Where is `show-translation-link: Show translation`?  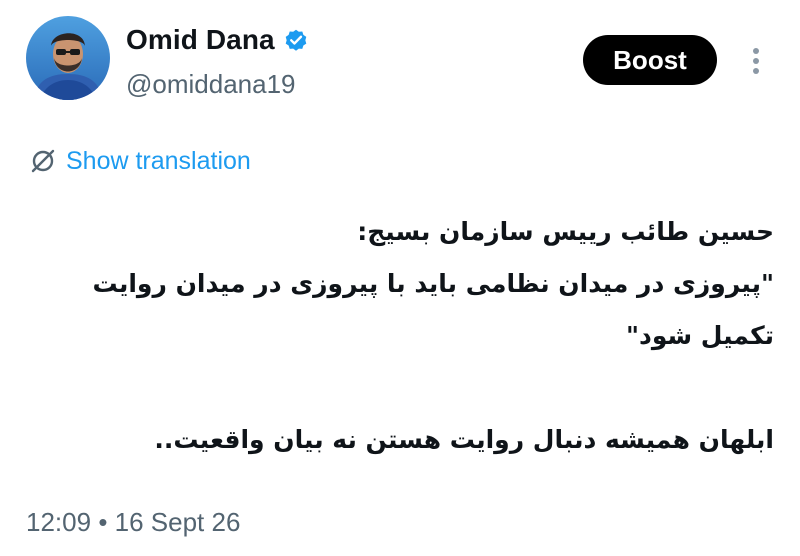 show-translation-link: Show translation is located at coordinates (158, 161).